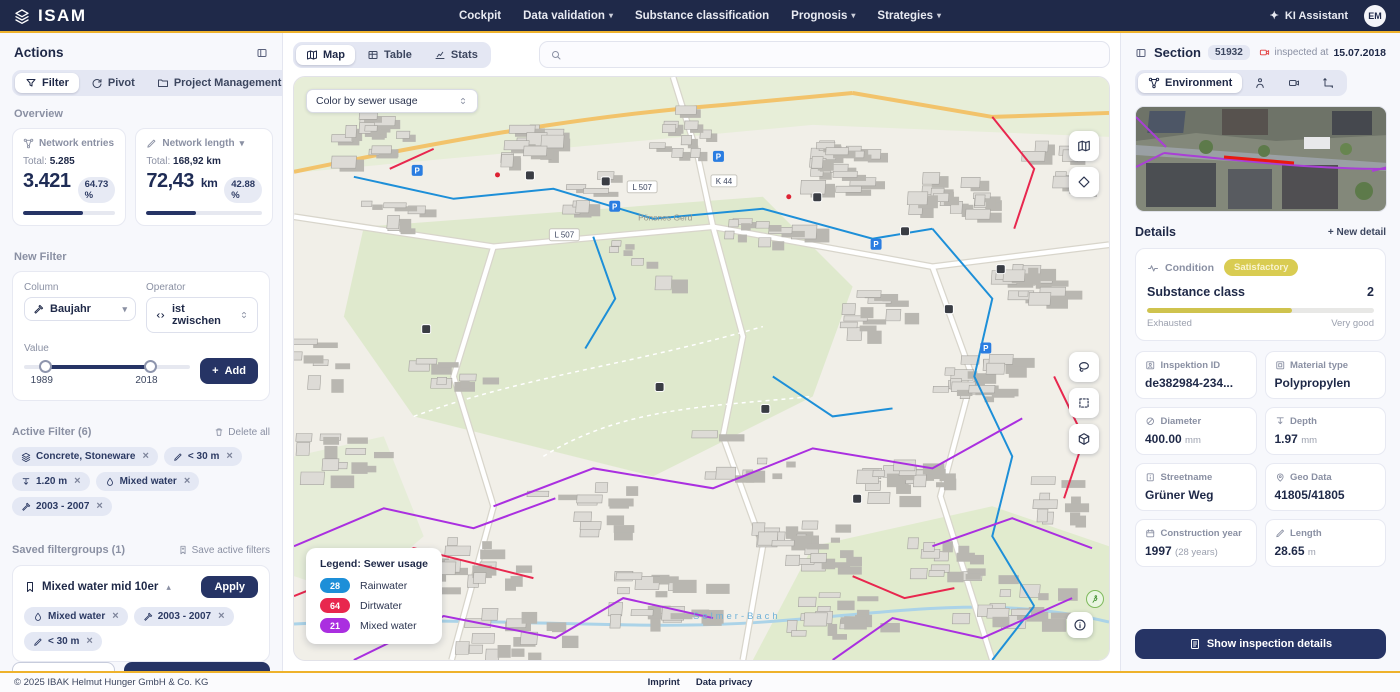 The width and height of the screenshot is (1400, 692). I want to click on nav-item-substance-classification: Substance classification, so click(702, 16).